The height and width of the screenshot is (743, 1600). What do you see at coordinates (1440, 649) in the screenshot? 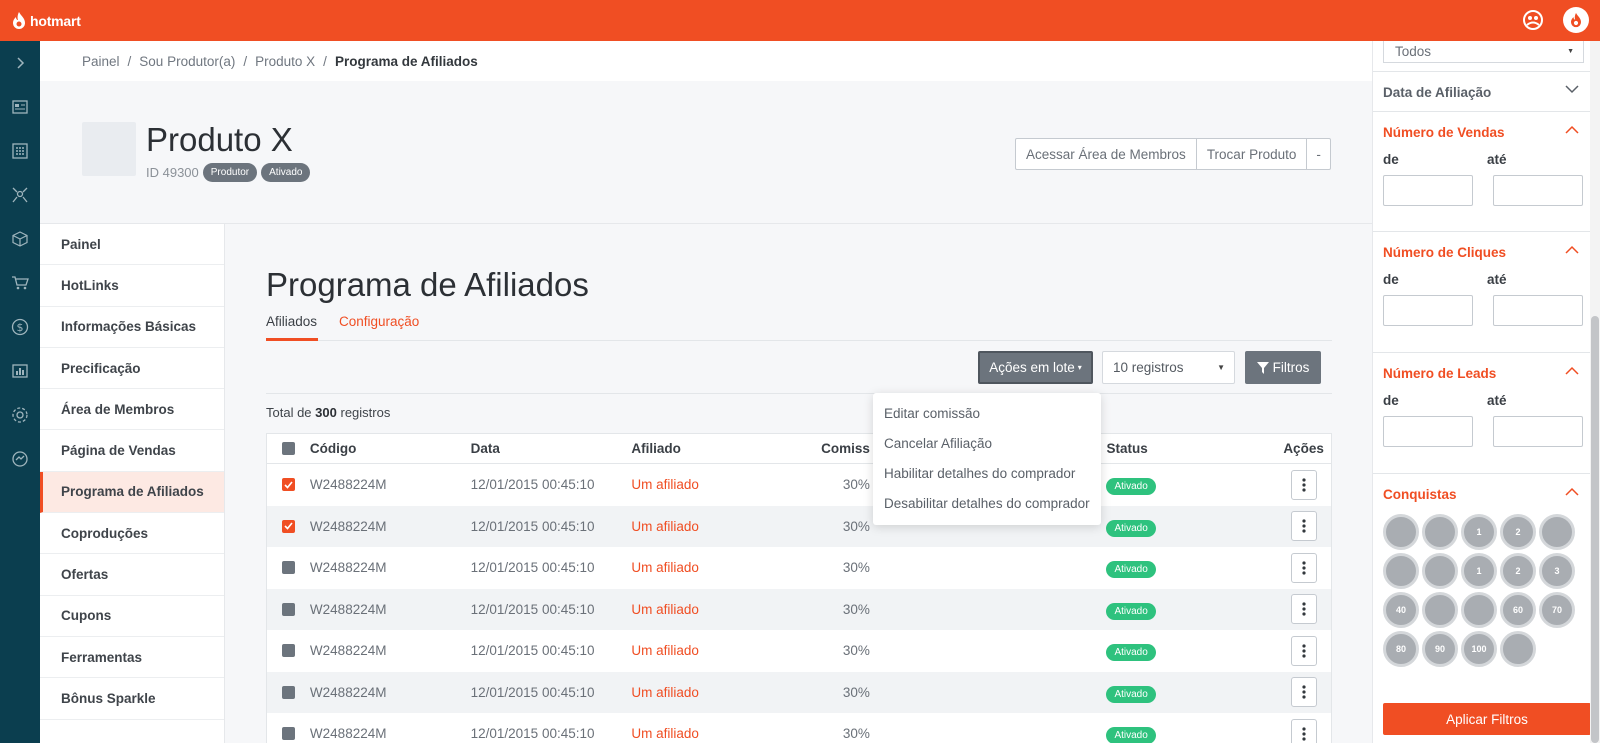
I see `achievement-medal-icon: 90` at bounding box center [1440, 649].